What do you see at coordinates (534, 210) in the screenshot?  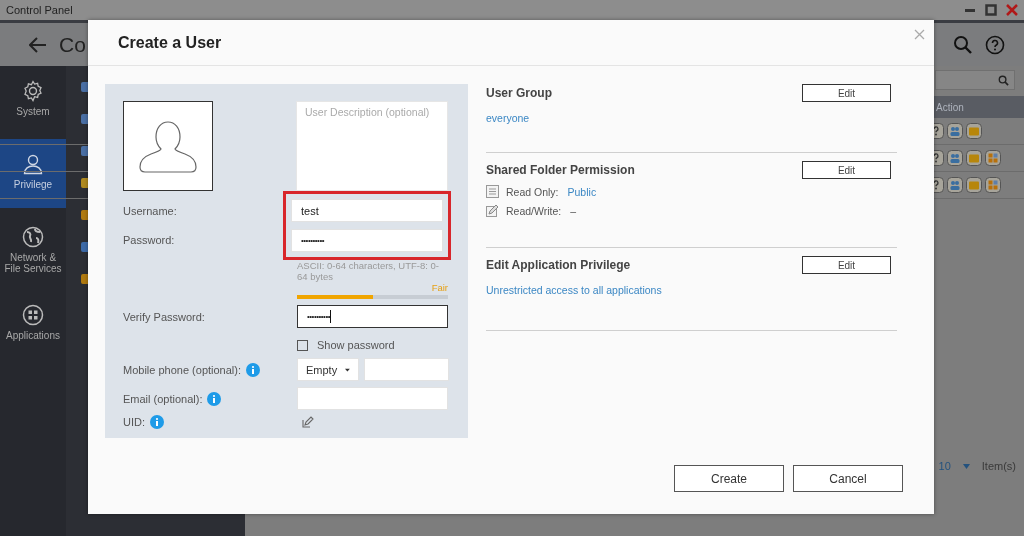 I see `permission-label: Read/Write:` at bounding box center [534, 210].